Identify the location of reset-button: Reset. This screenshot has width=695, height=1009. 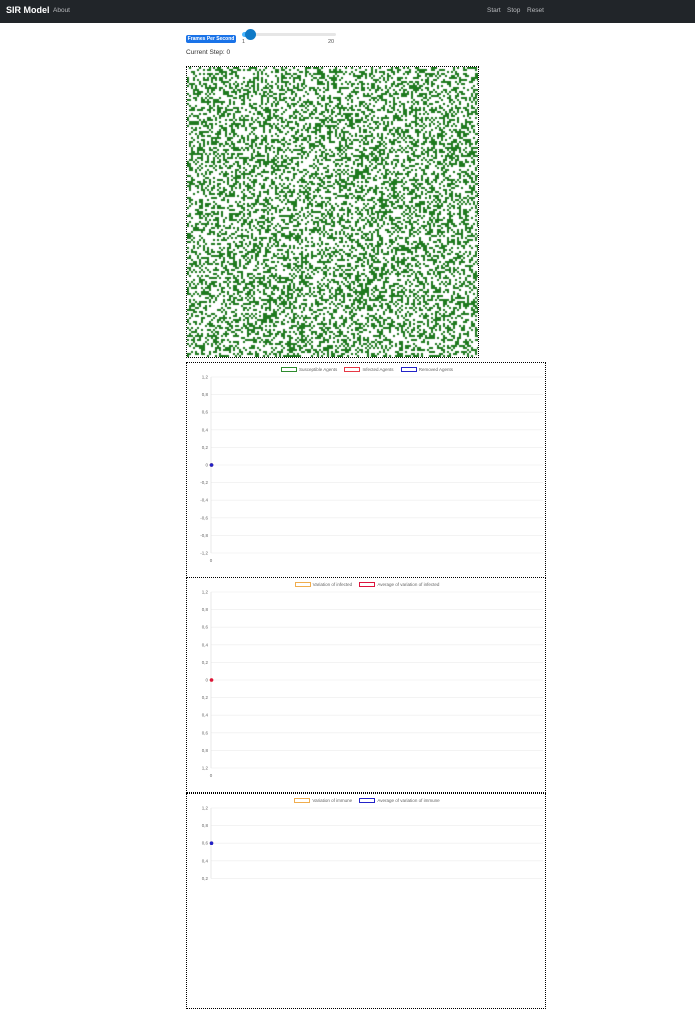
(535, 10).